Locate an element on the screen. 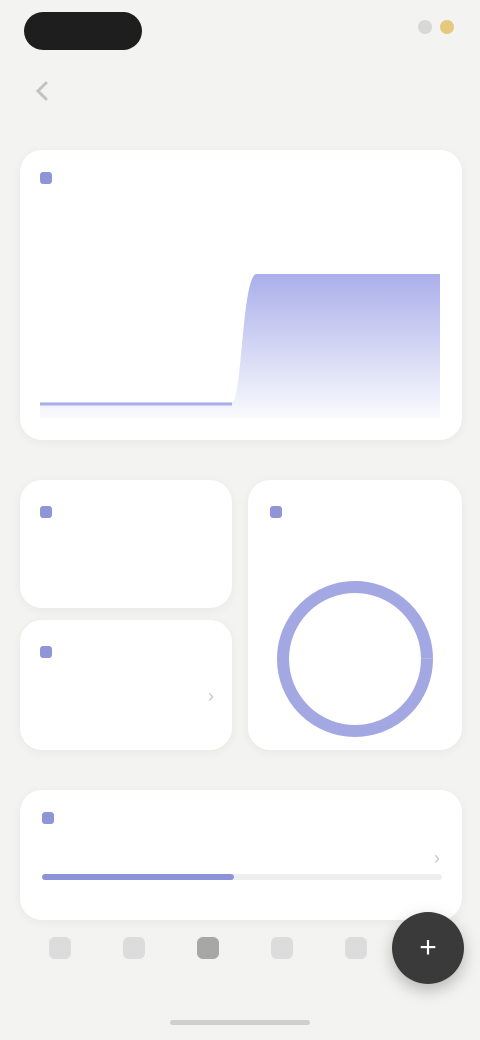 Image resolution: width=480 pixels, height=1040 pixels. ring-icon is located at coordinates (276, 512).